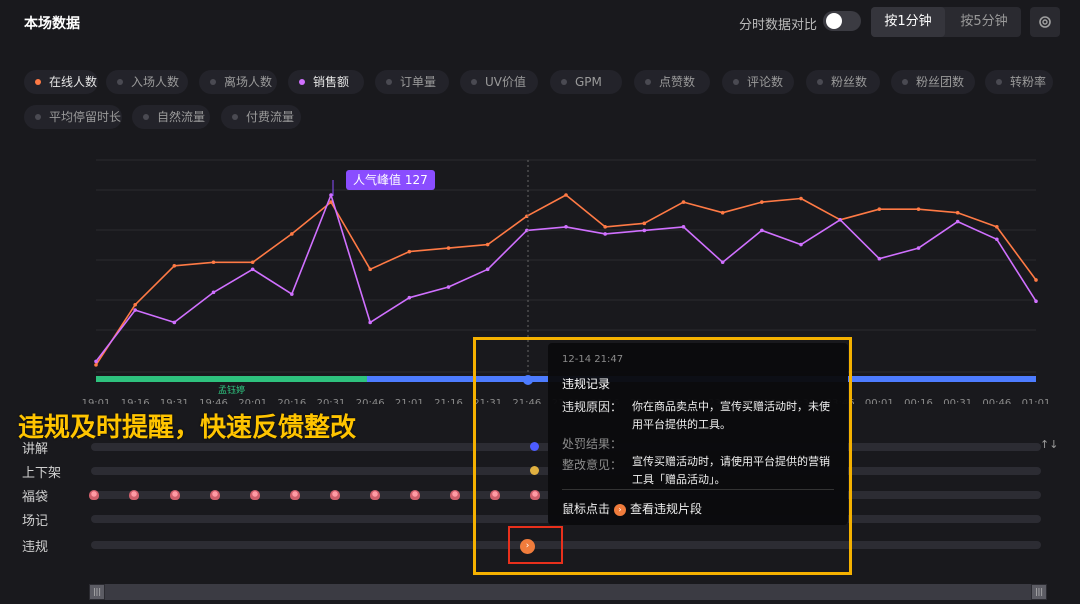 The image size is (1080, 604). I want to click on penalty-label: 处罚结果：, so click(592, 444).